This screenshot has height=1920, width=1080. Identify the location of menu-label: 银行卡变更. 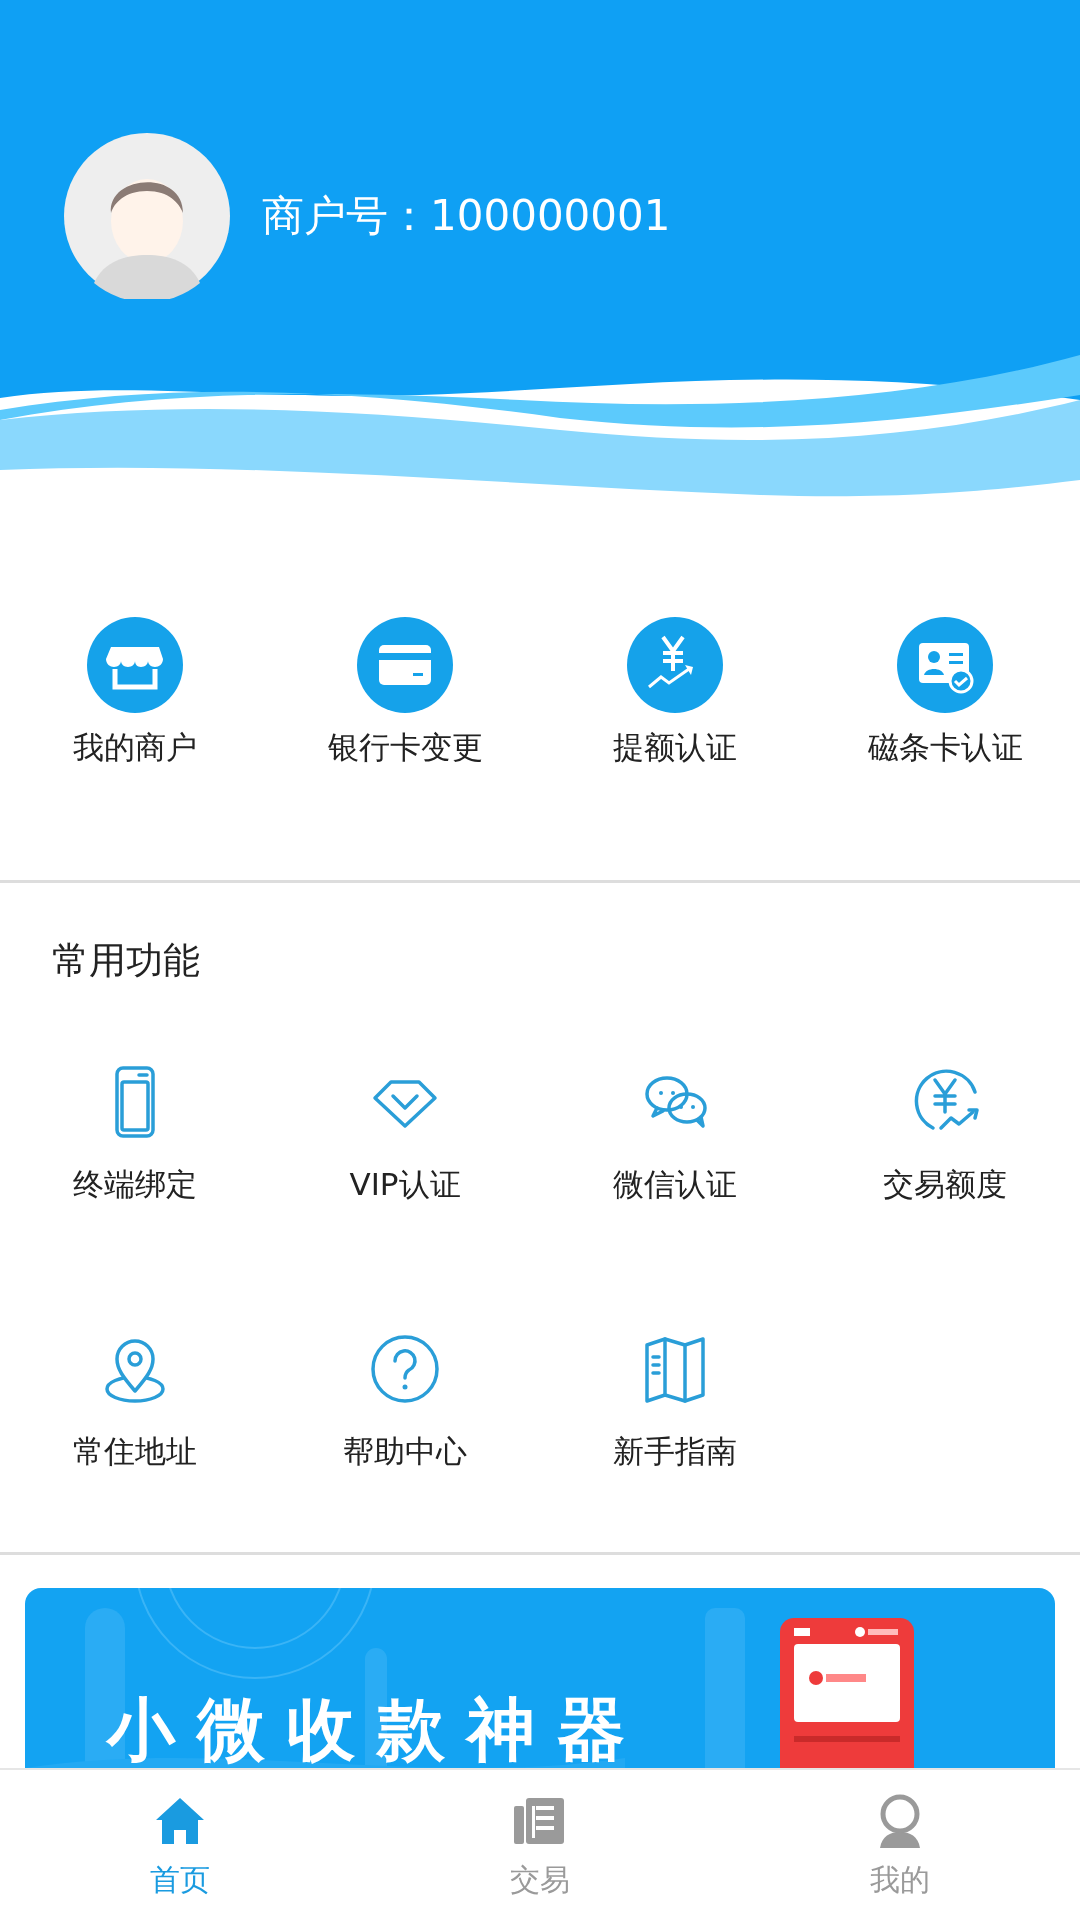
(405, 747).